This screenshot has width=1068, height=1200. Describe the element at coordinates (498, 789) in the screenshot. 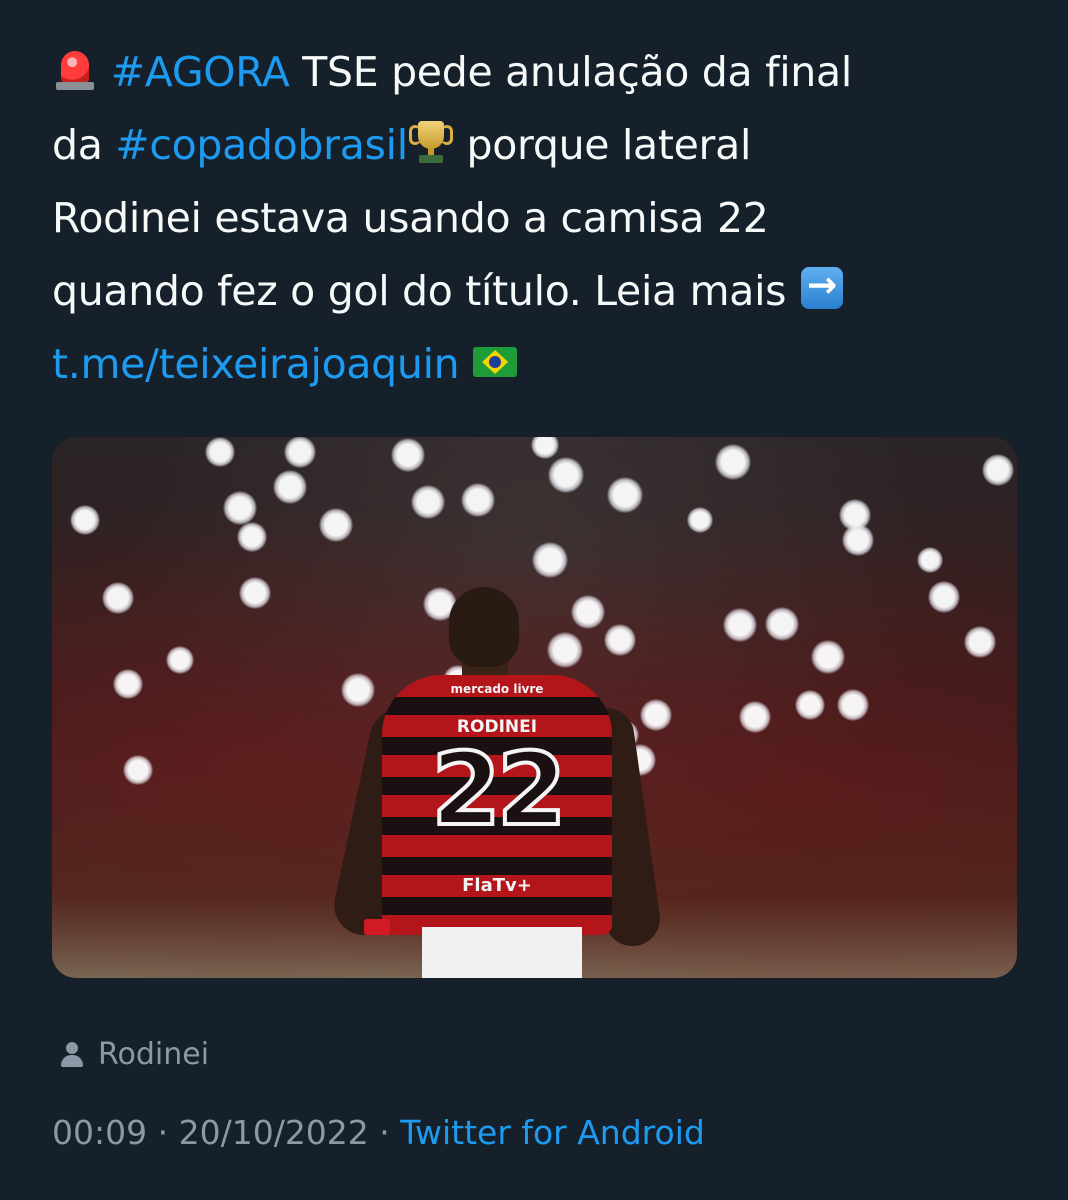

I see `jersey-number: 22` at that location.